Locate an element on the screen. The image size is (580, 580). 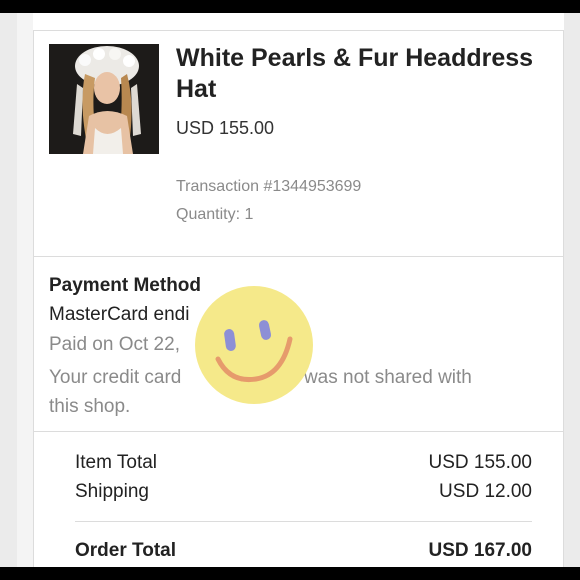
product-title: White Pearls & Fur Headdress Hat is located at coordinates (356, 74).